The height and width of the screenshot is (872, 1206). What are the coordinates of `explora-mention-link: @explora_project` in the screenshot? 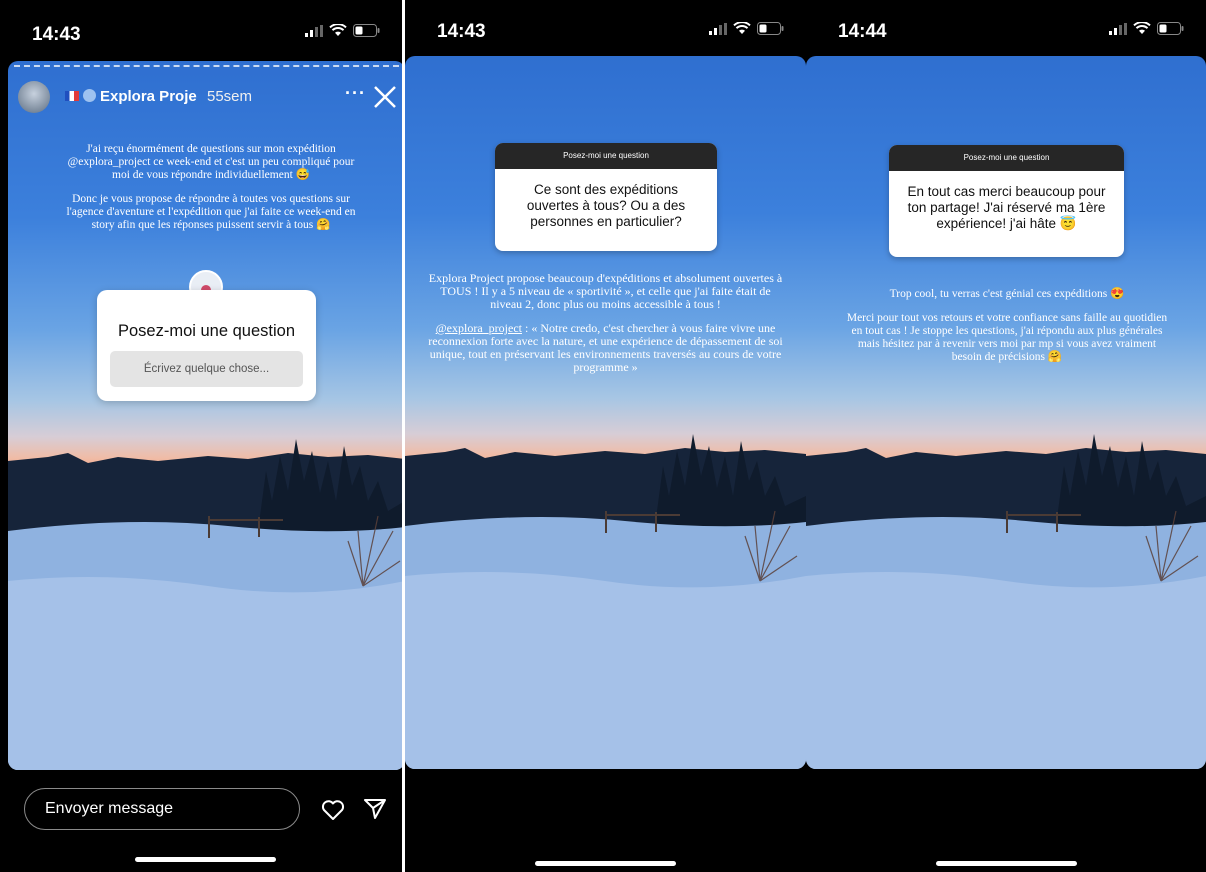 It's located at (479, 328).